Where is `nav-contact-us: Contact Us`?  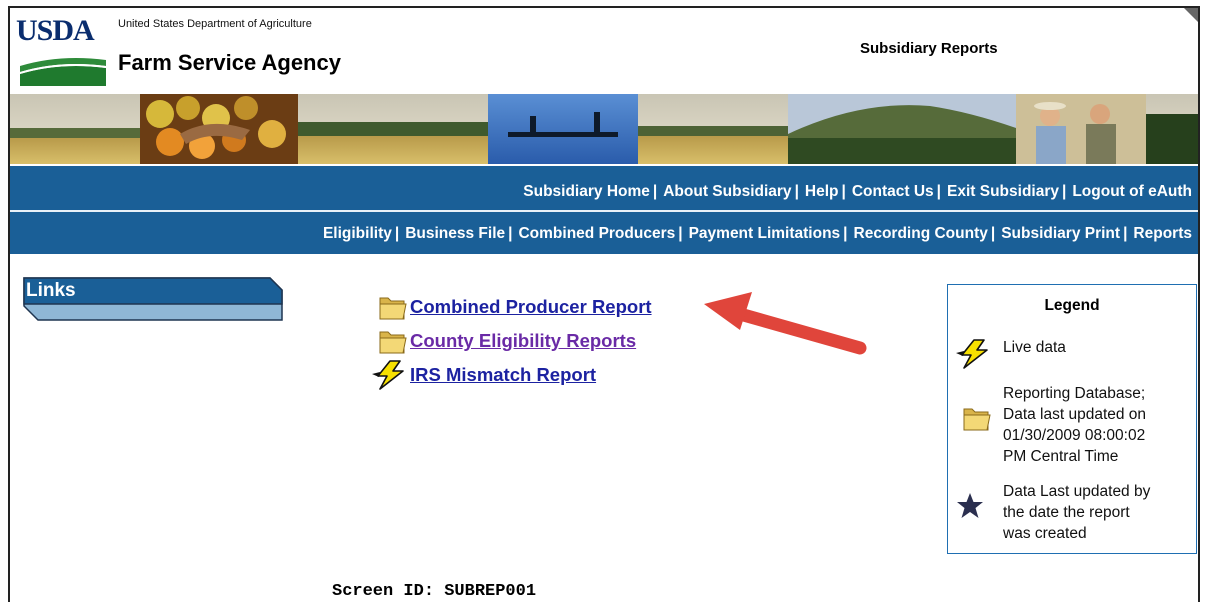
nav-contact-us: Contact Us is located at coordinates (893, 192).